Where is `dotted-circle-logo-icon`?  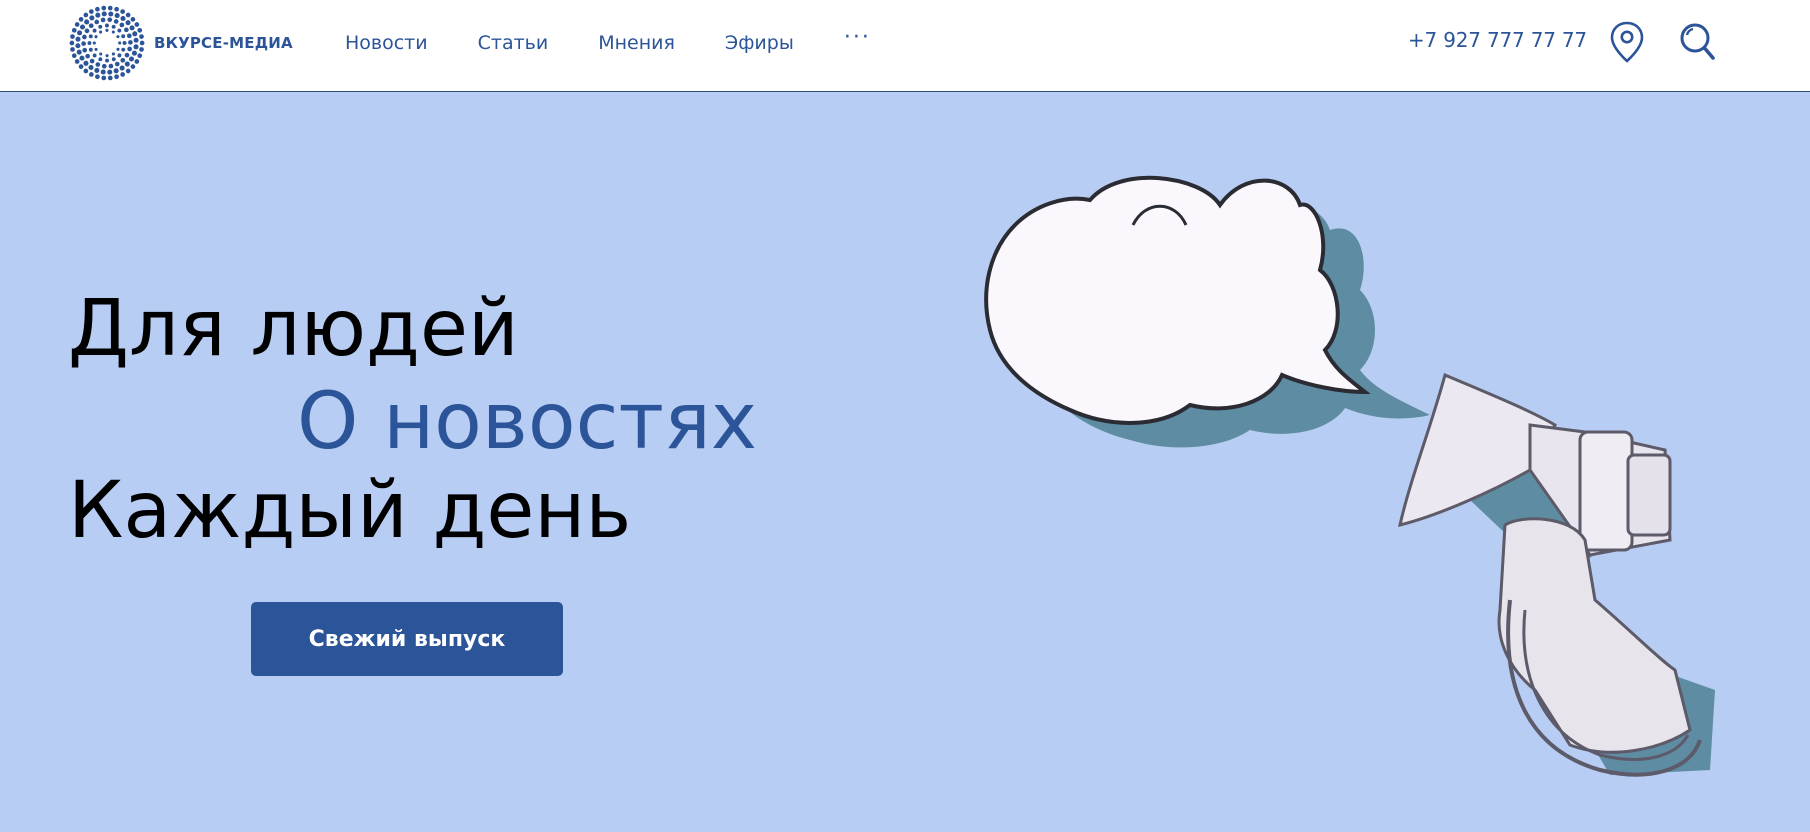
dotted-circle-logo-icon is located at coordinates (107, 43).